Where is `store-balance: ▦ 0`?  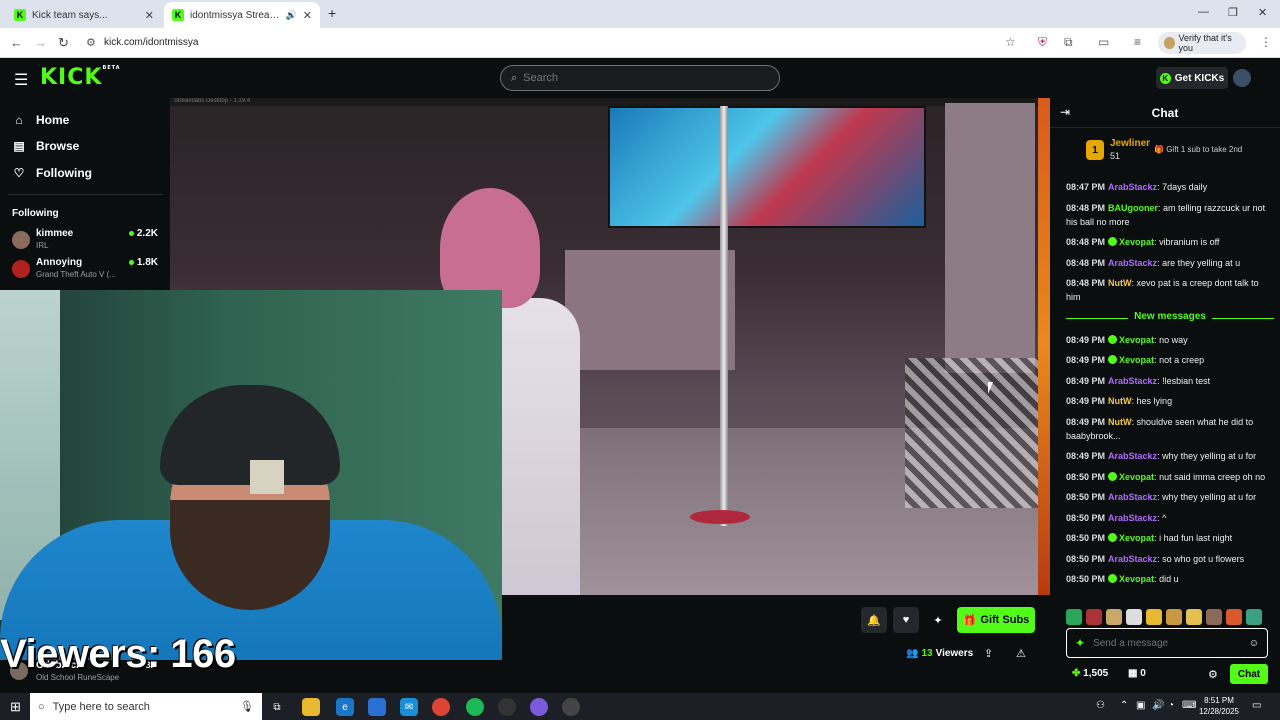
store-balance: ▦ 0 is located at coordinates (1137, 673).